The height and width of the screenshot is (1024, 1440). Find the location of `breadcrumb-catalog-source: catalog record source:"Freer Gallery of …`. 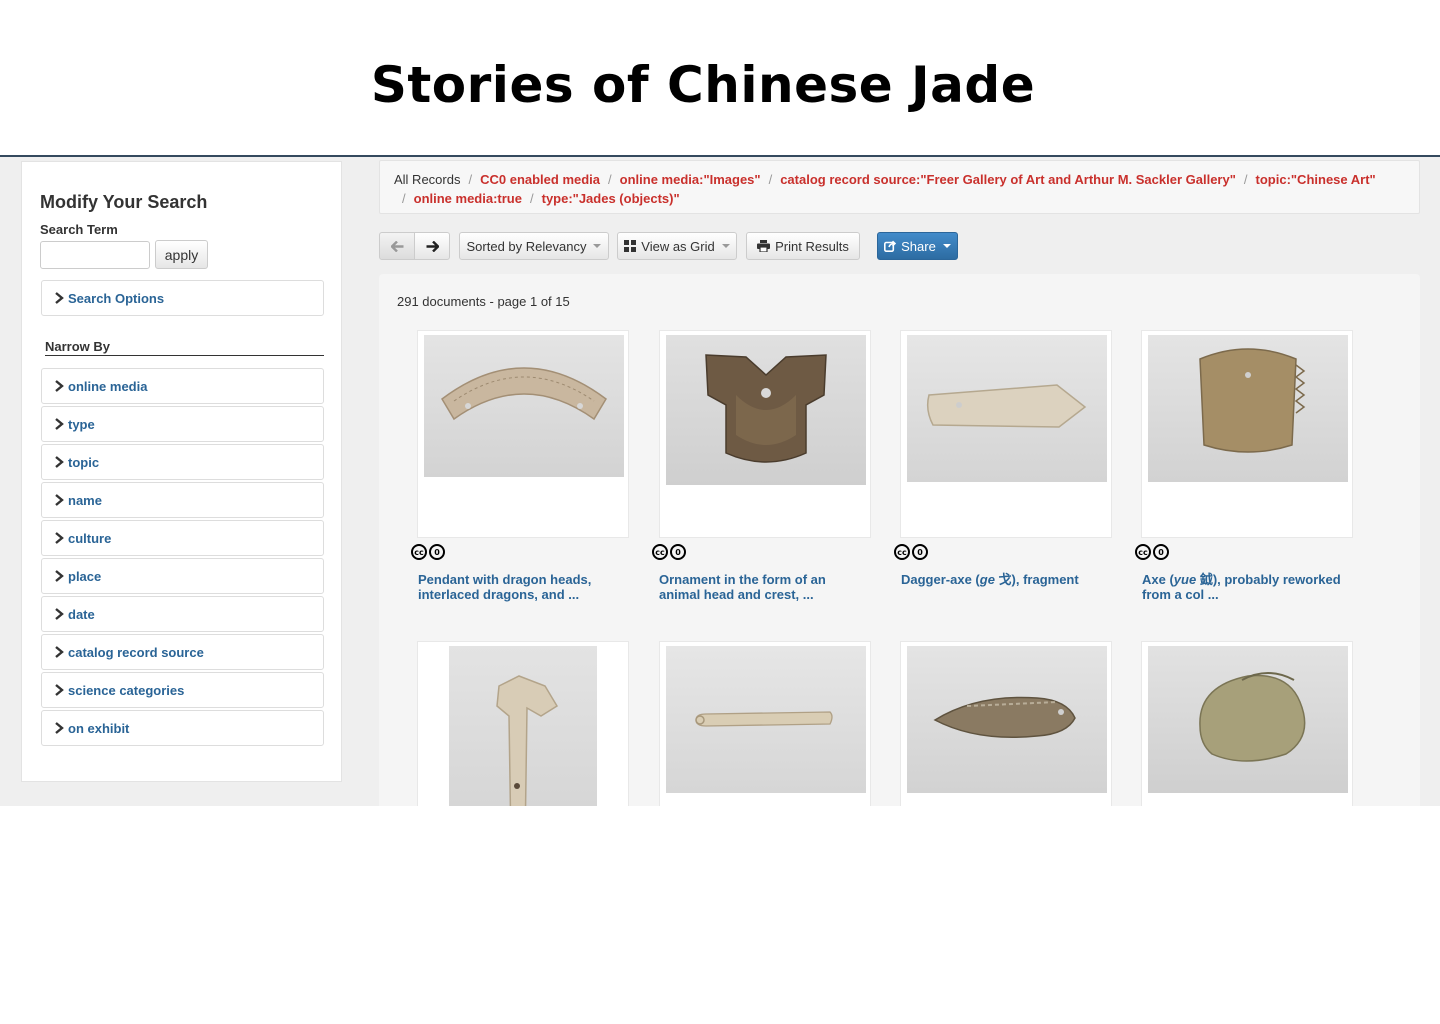

breadcrumb-catalog-source: catalog record source:"Freer Gallery of … is located at coordinates (1008, 179).